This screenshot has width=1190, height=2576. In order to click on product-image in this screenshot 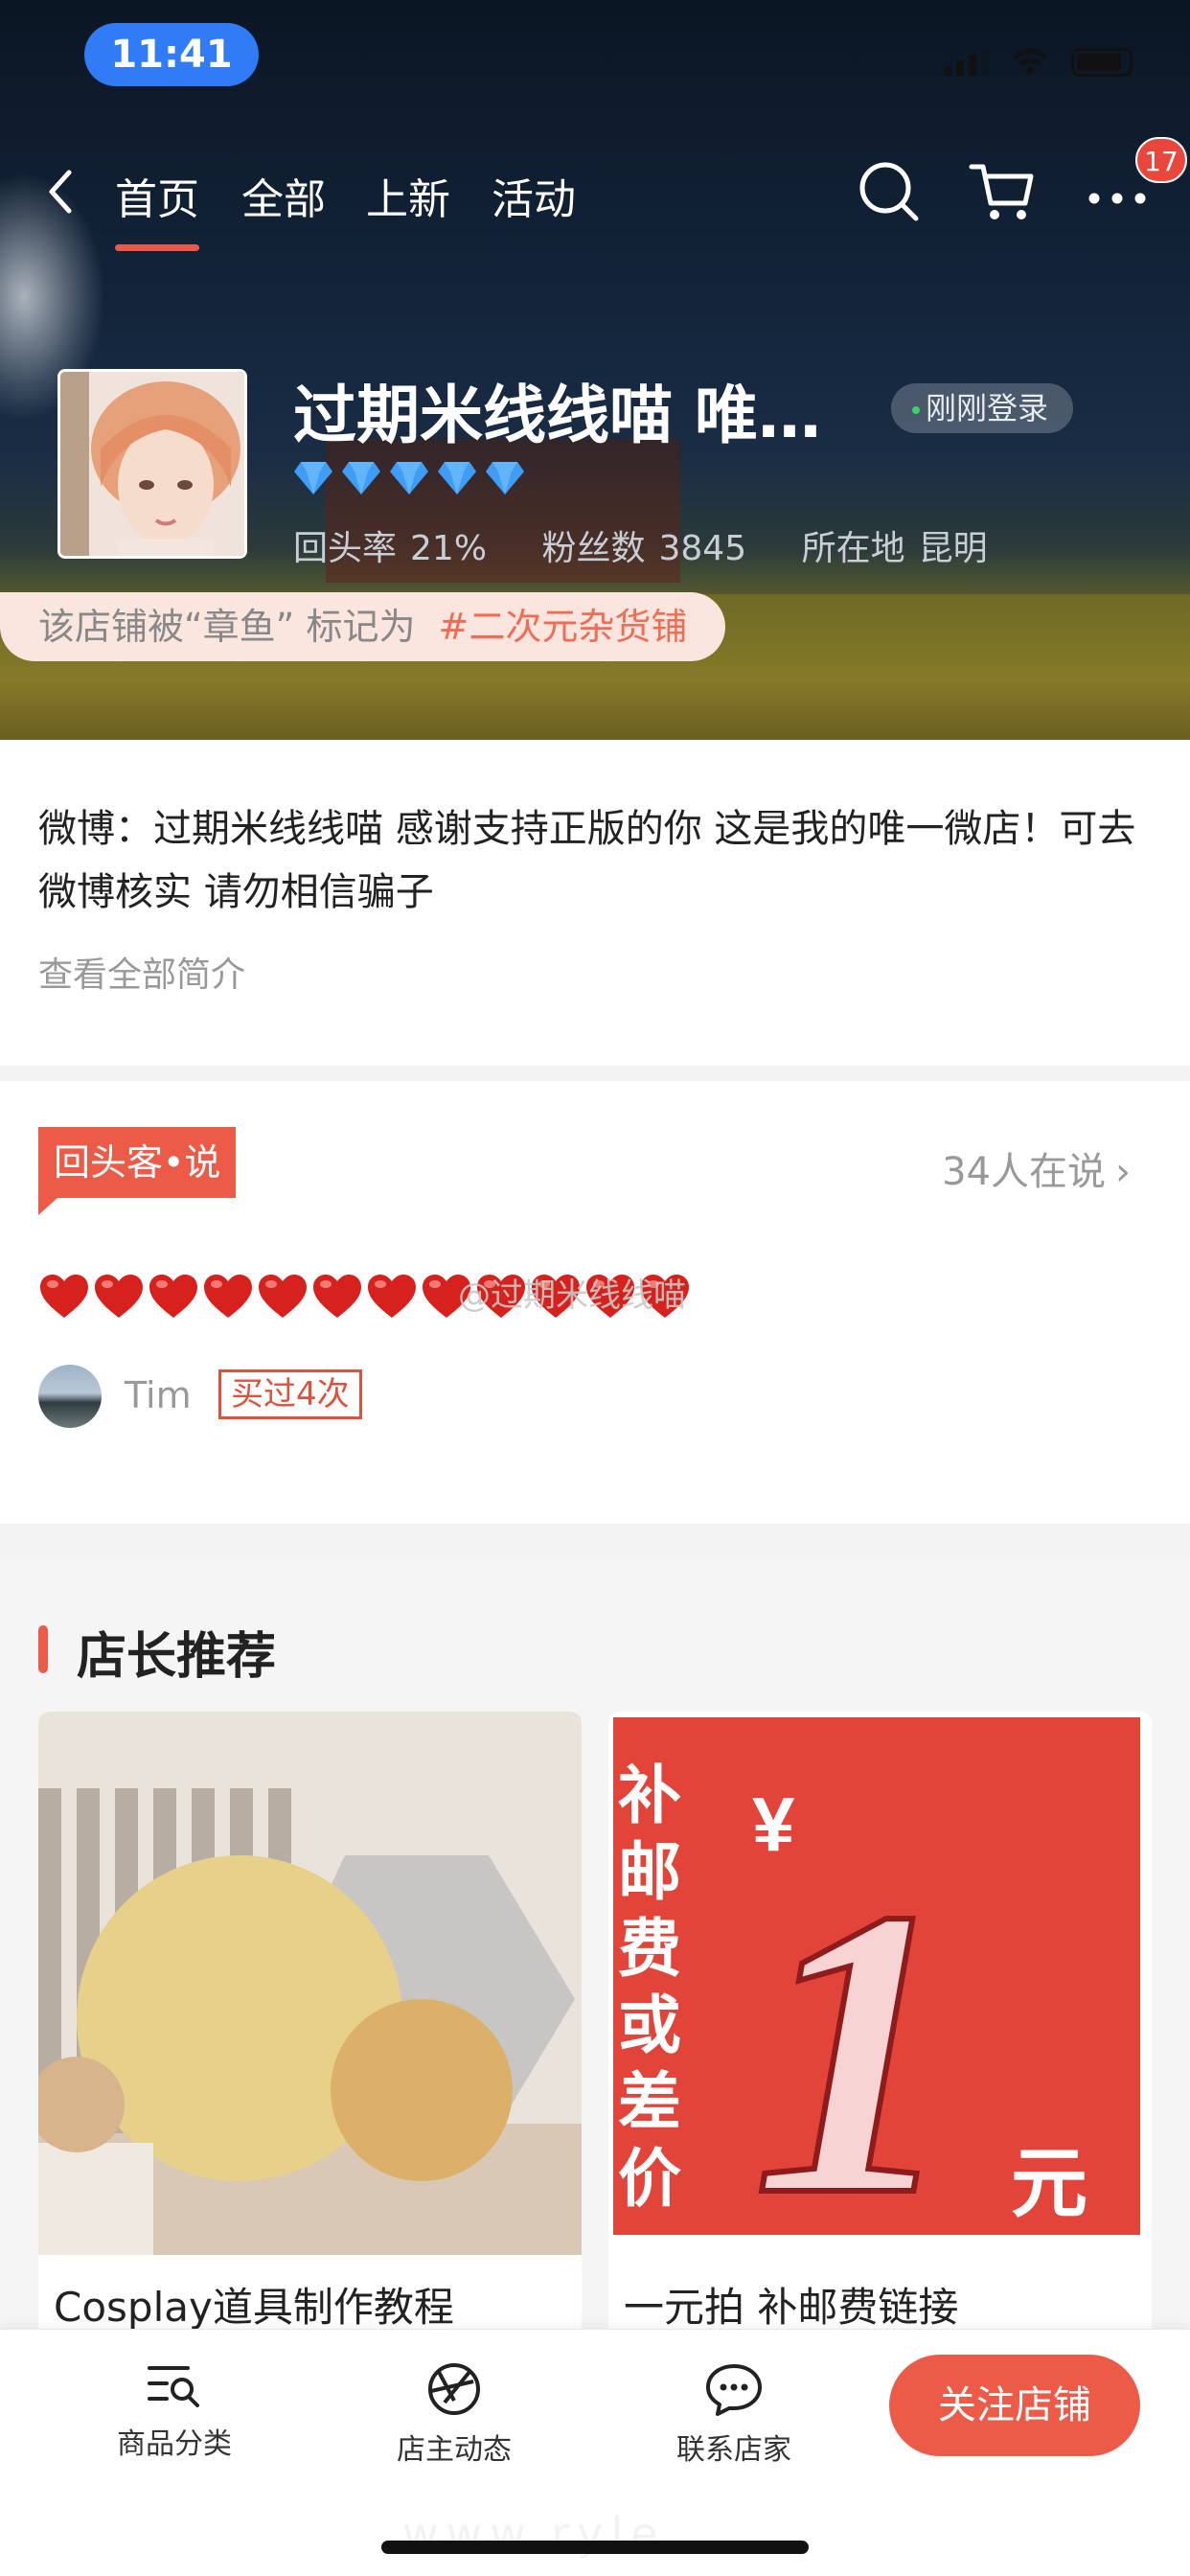, I will do `click(310, 1983)`.